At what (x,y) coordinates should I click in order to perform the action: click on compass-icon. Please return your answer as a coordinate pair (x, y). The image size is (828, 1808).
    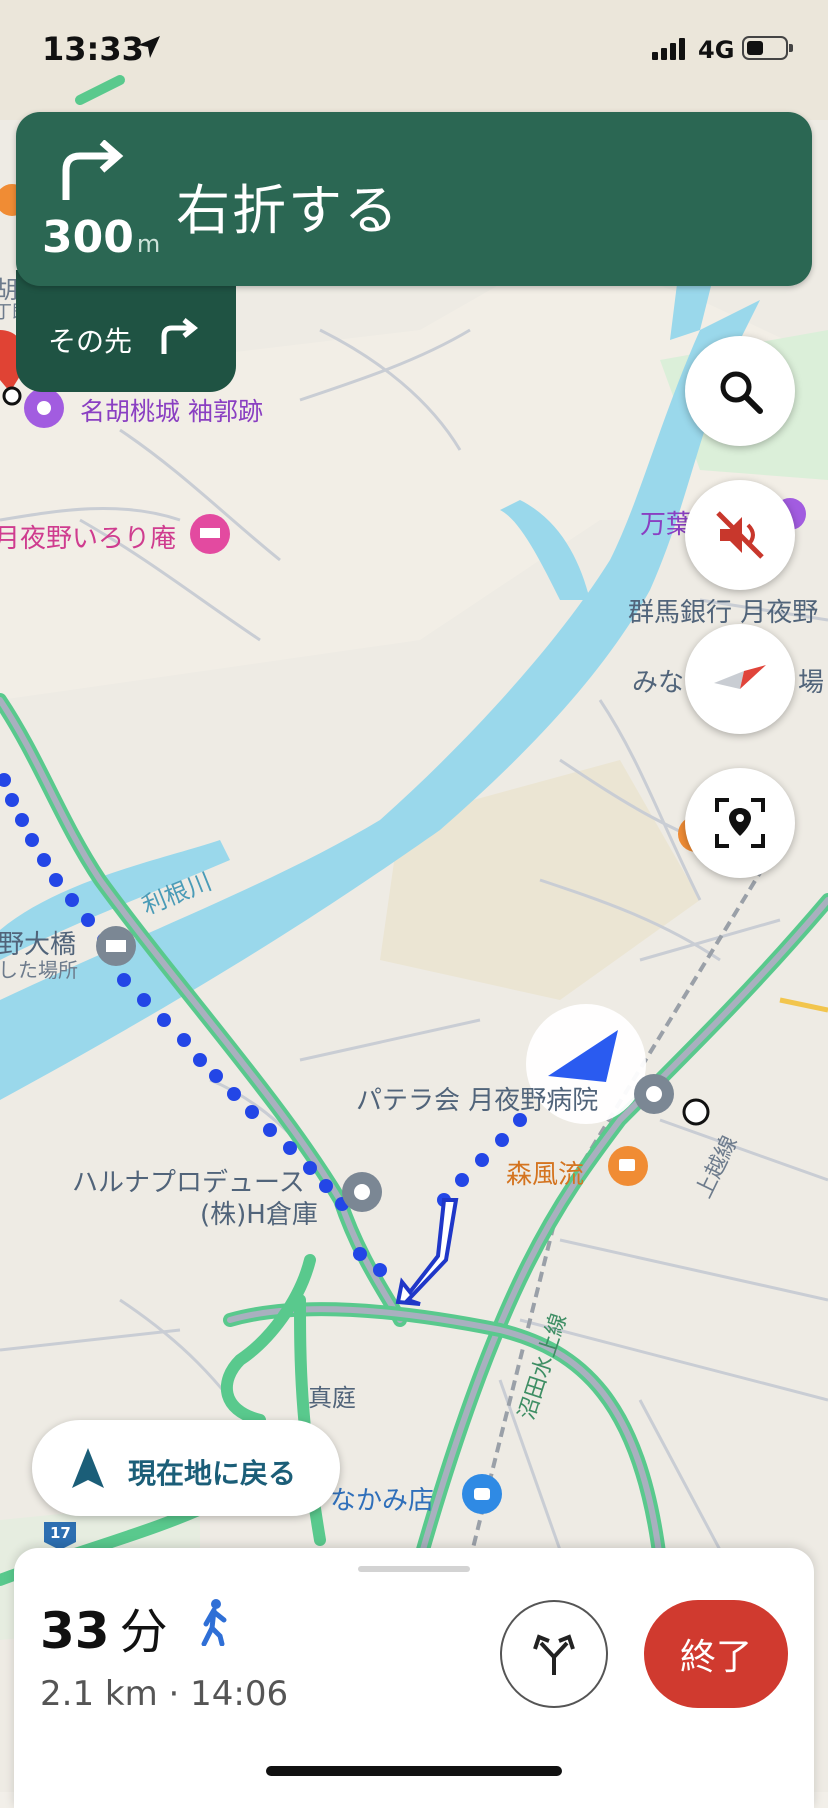
    Looking at the image, I should click on (740, 677).